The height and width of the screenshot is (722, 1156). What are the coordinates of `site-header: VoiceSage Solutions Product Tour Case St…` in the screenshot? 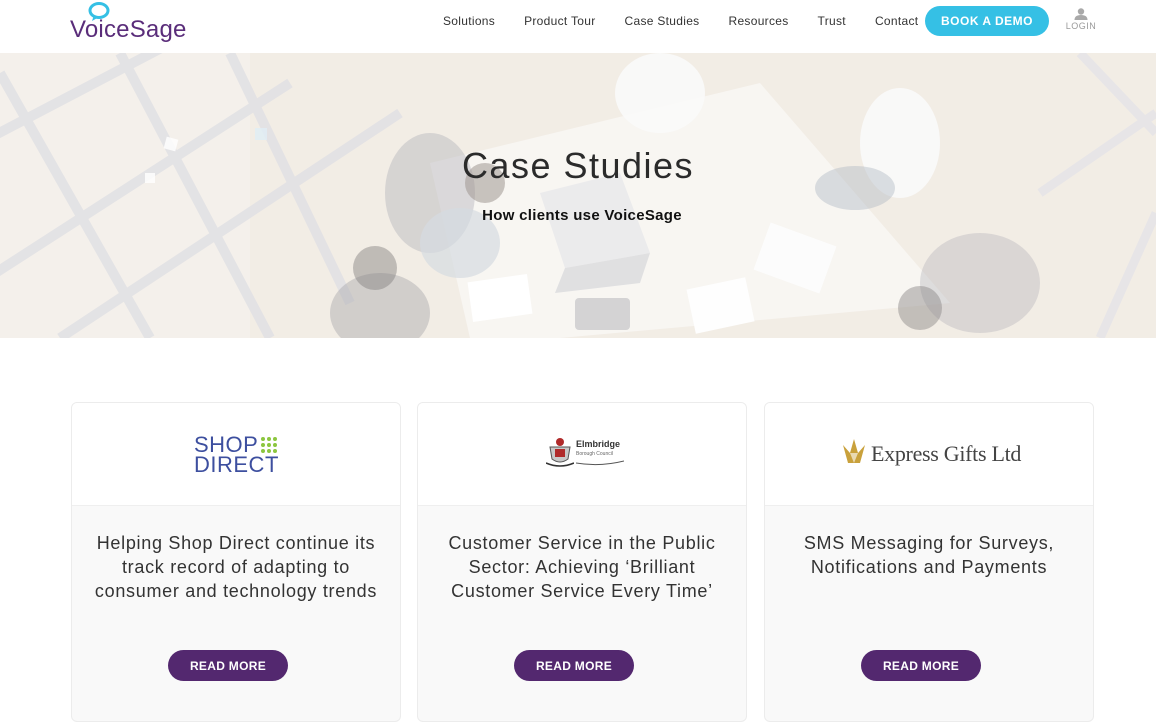 It's located at (578, 26).